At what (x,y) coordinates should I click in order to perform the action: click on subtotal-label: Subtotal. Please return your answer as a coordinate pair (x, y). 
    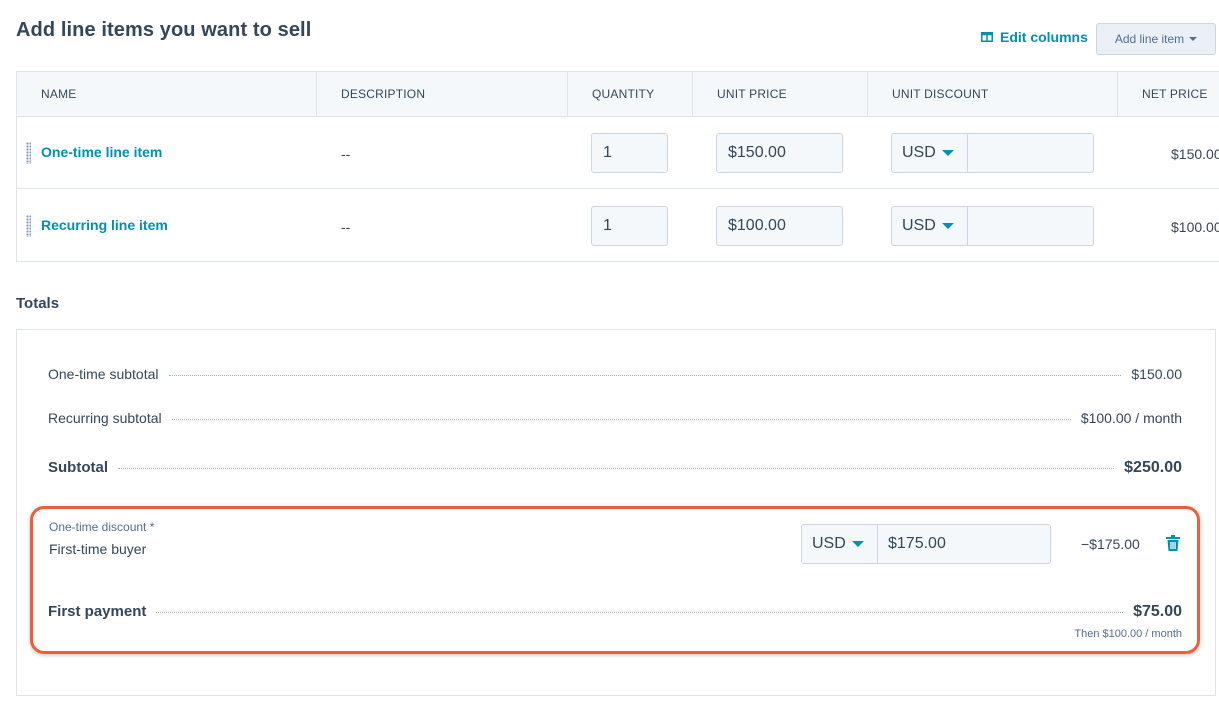
    Looking at the image, I should click on (78, 467).